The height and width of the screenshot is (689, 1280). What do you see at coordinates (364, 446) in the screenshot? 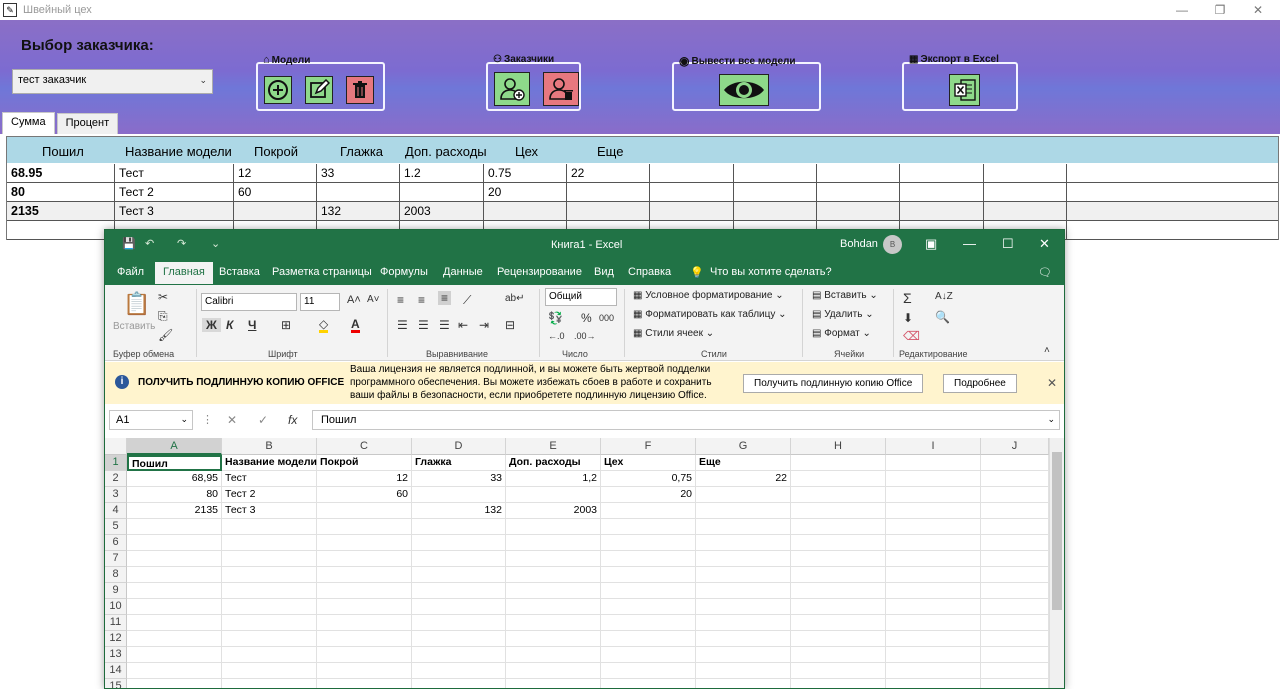
I see `column-header-c: C` at bounding box center [364, 446].